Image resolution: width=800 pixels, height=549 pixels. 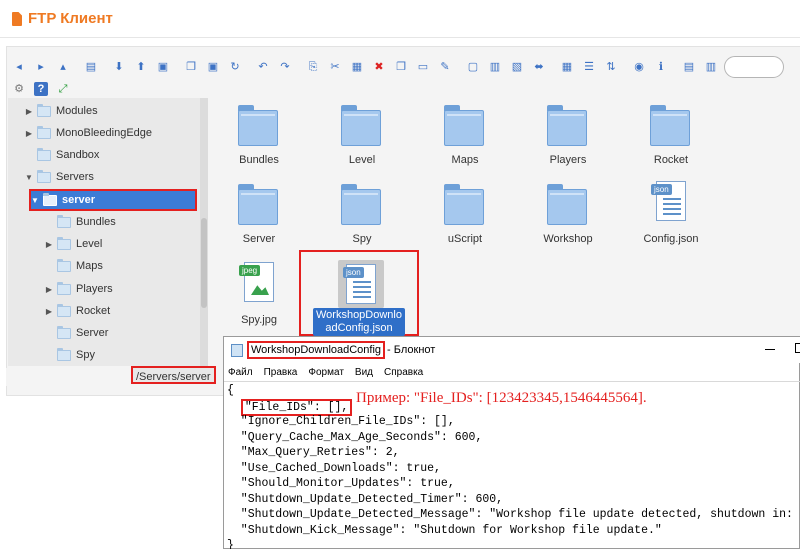 What do you see at coordinates (78, 155) in the screenshot?
I see `tree-item-label: Sandbox` at bounding box center [78, 155].